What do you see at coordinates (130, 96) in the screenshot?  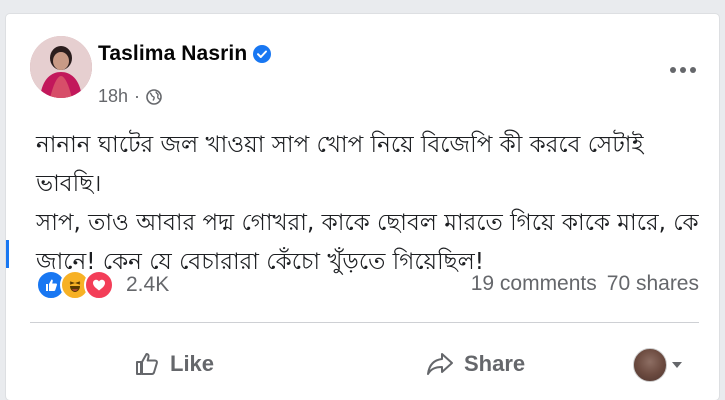 I see `post-meta: 18h ·` at bounding box center [130, 96].